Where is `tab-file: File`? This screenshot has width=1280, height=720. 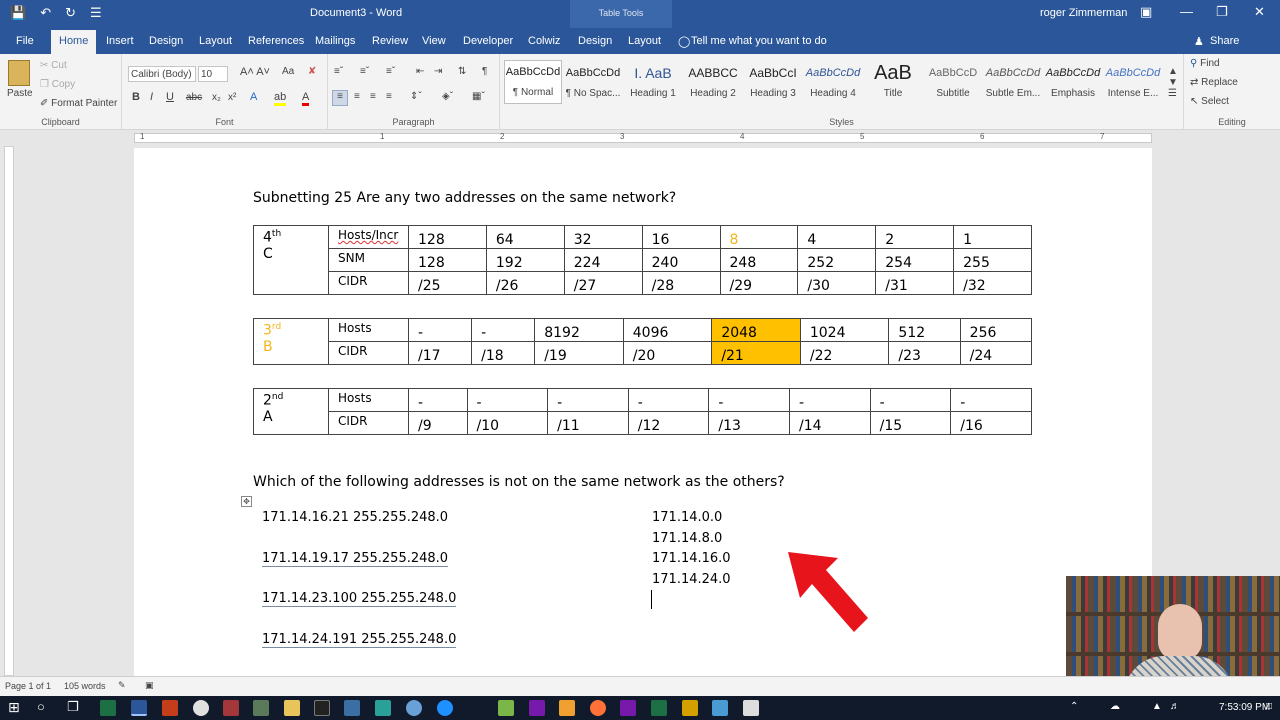
tab-file: File is located at coordinates (25, 41).